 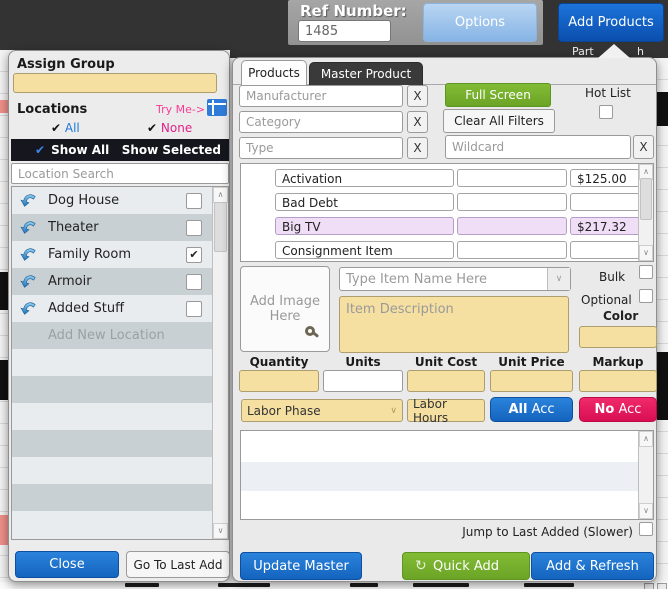 I want to click on product-name: Bad Debt, so click(x=364, y=202).